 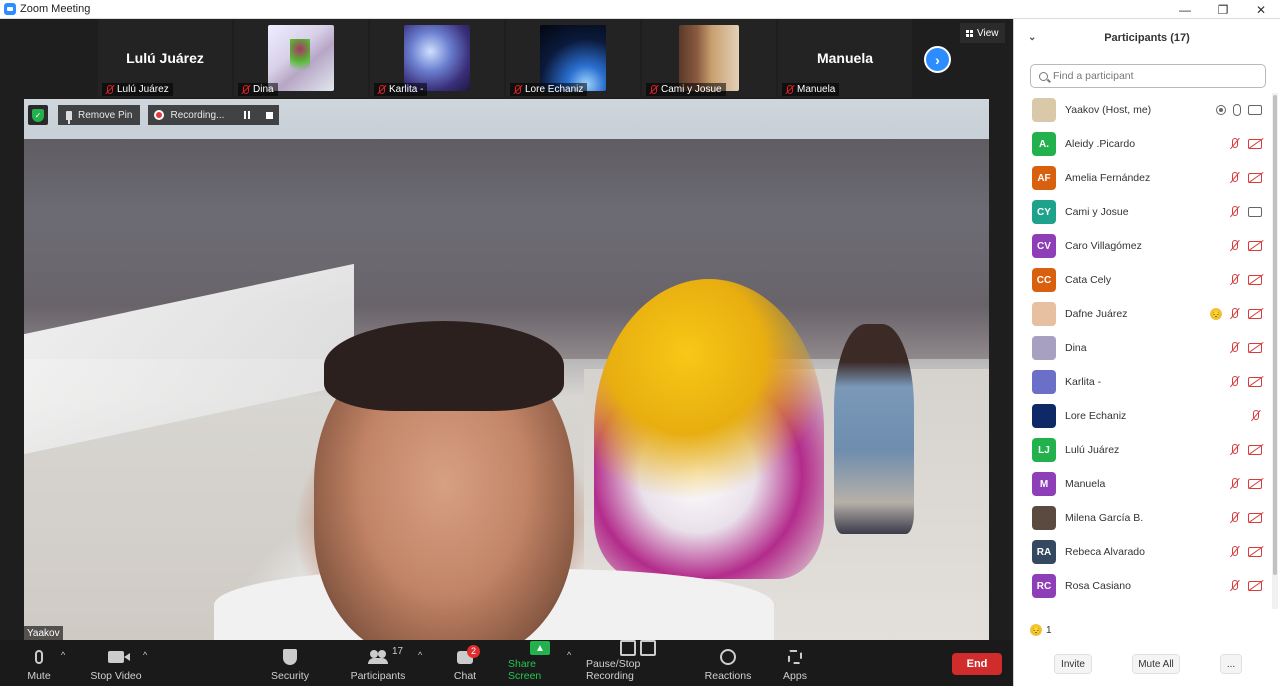 What do you see at coordinates (1103, 246) in the screenshot?
I see `participant-name: Caro Villagómez` at bounding box center [1103, 246].